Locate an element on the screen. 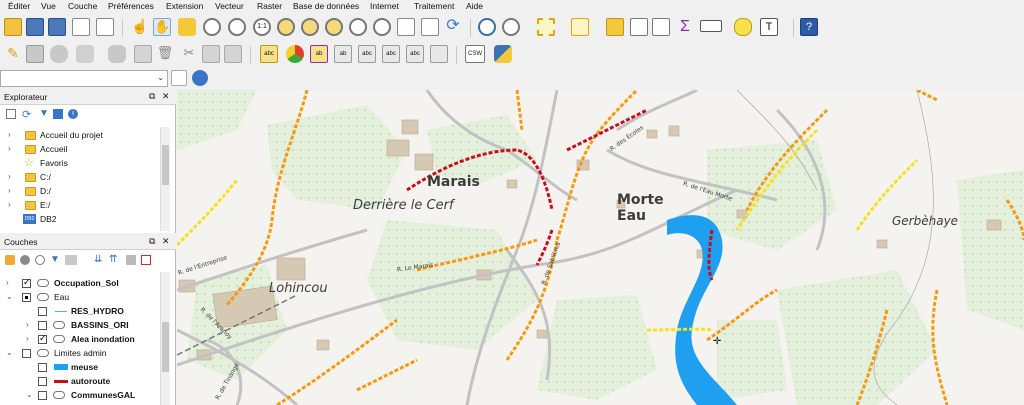  pan-icon: ✋ is located at coordinates (162, 27).